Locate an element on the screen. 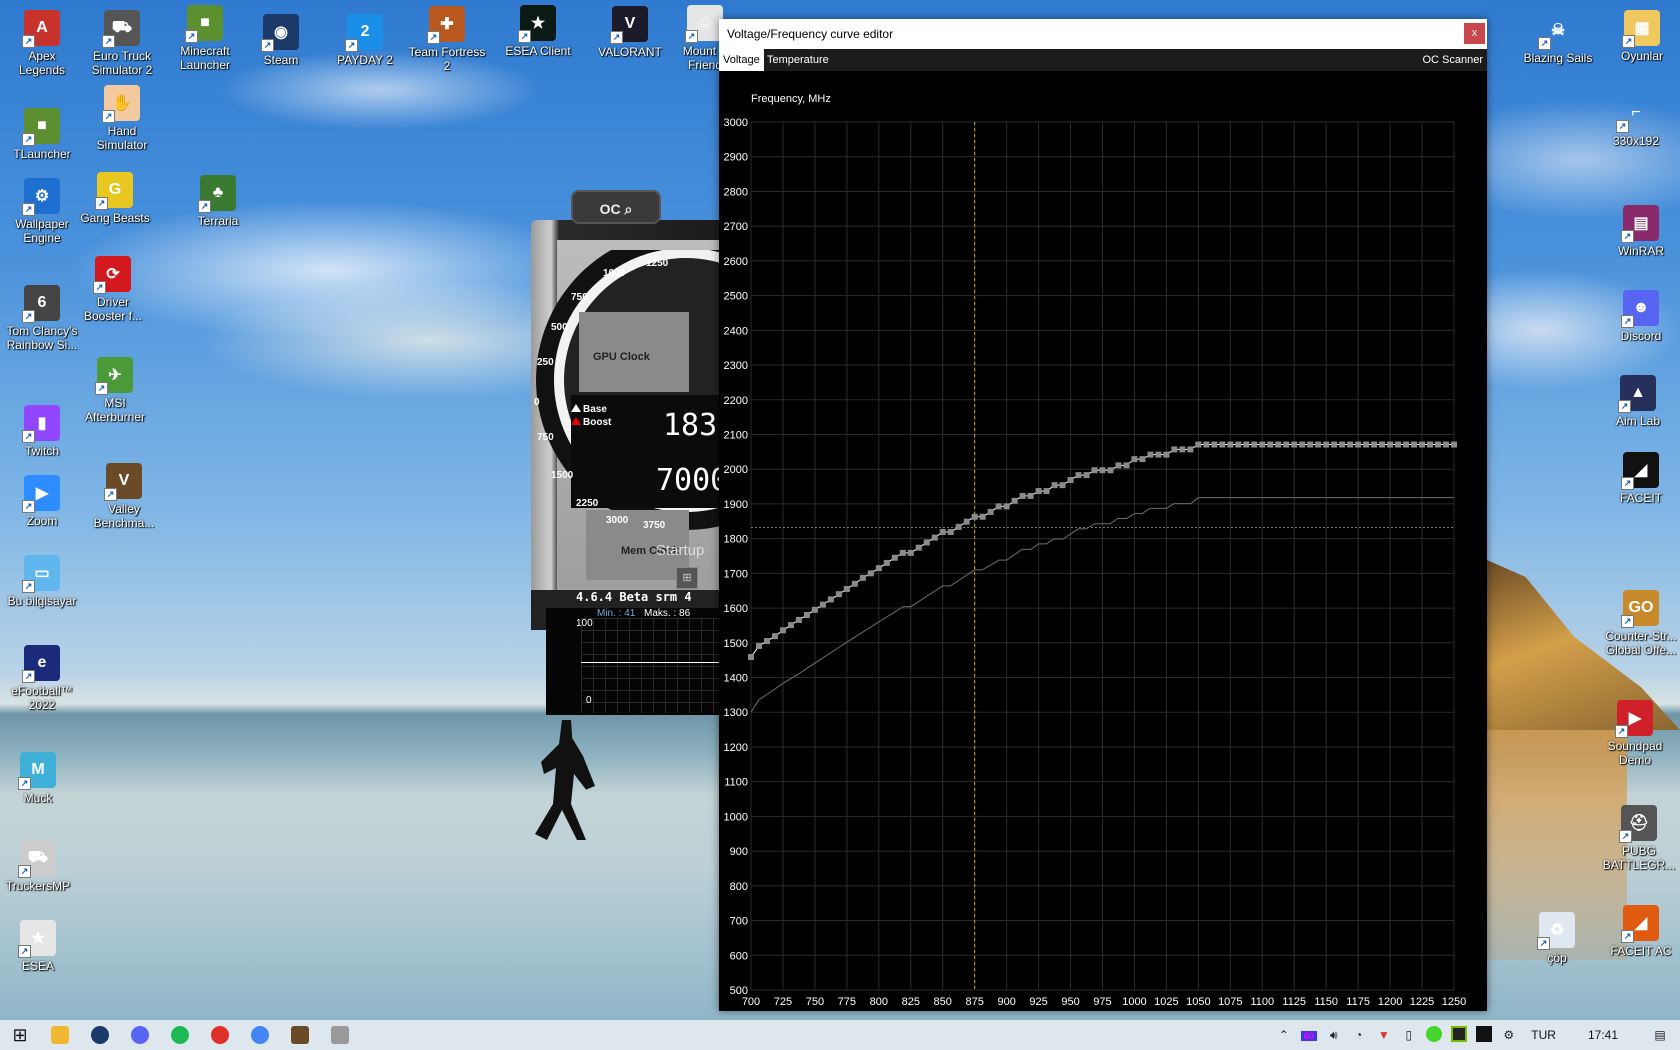 The width and height of the screenshot is (1680, 1050). wifi-icon: ◔ is located at coordinates (1358, 1035).